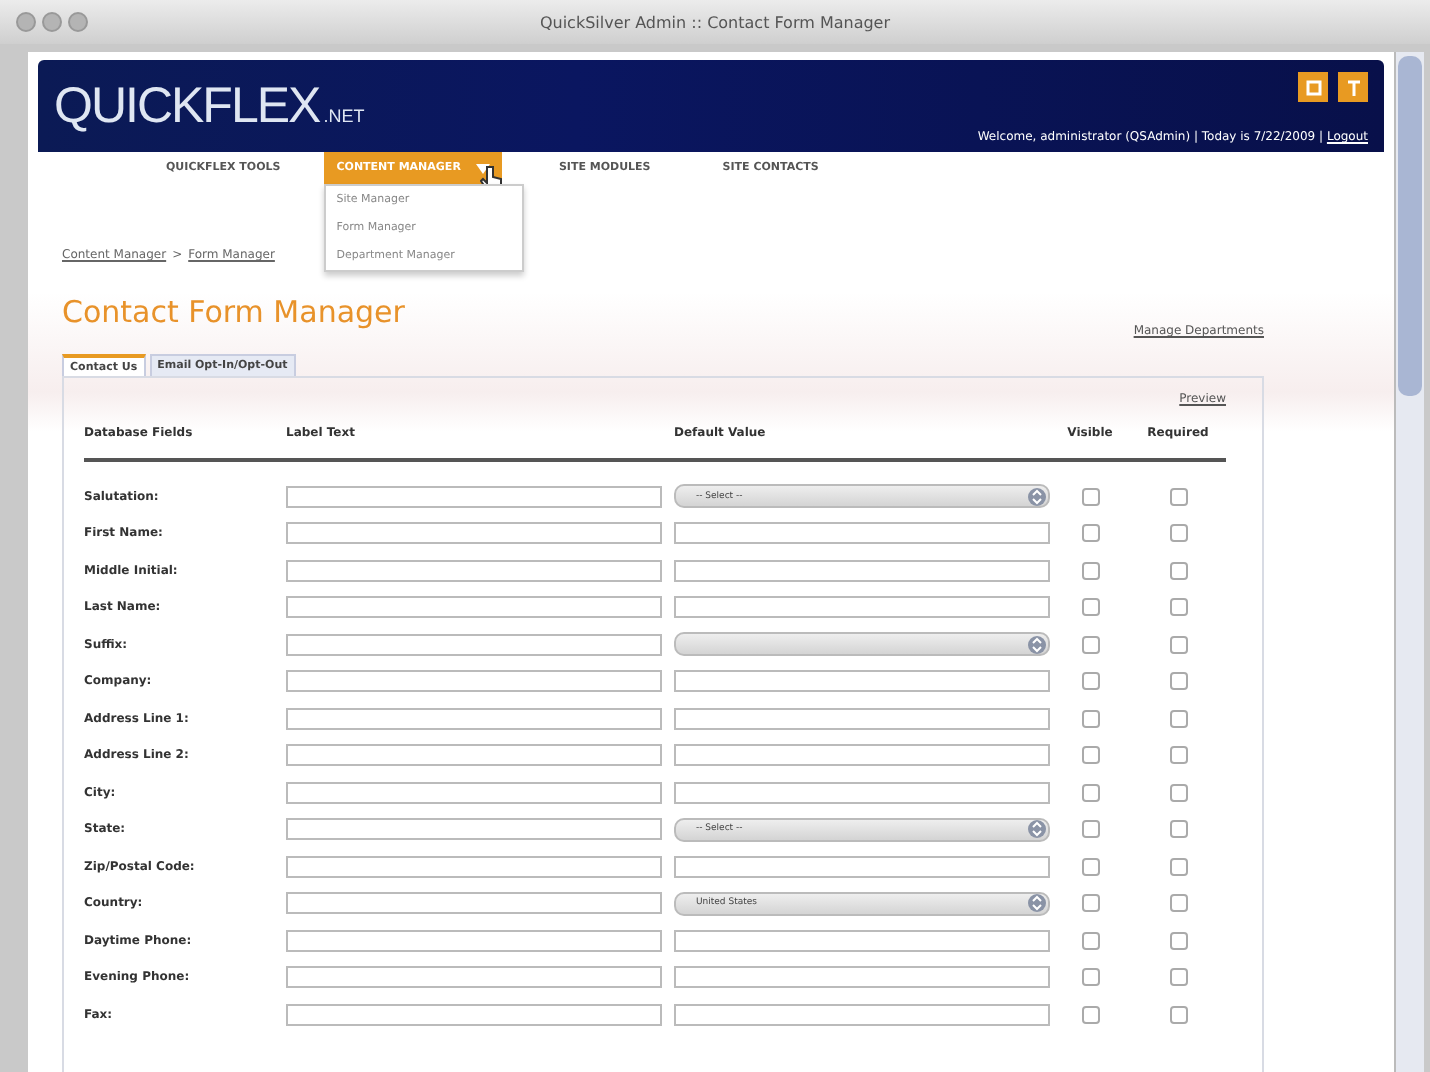 The width and height of the screenshot is (1430, 1072). What do you see at coordinates (1409, 562) in the screenshot?
I see `scrollbar` at bounding box center [1409, 562].